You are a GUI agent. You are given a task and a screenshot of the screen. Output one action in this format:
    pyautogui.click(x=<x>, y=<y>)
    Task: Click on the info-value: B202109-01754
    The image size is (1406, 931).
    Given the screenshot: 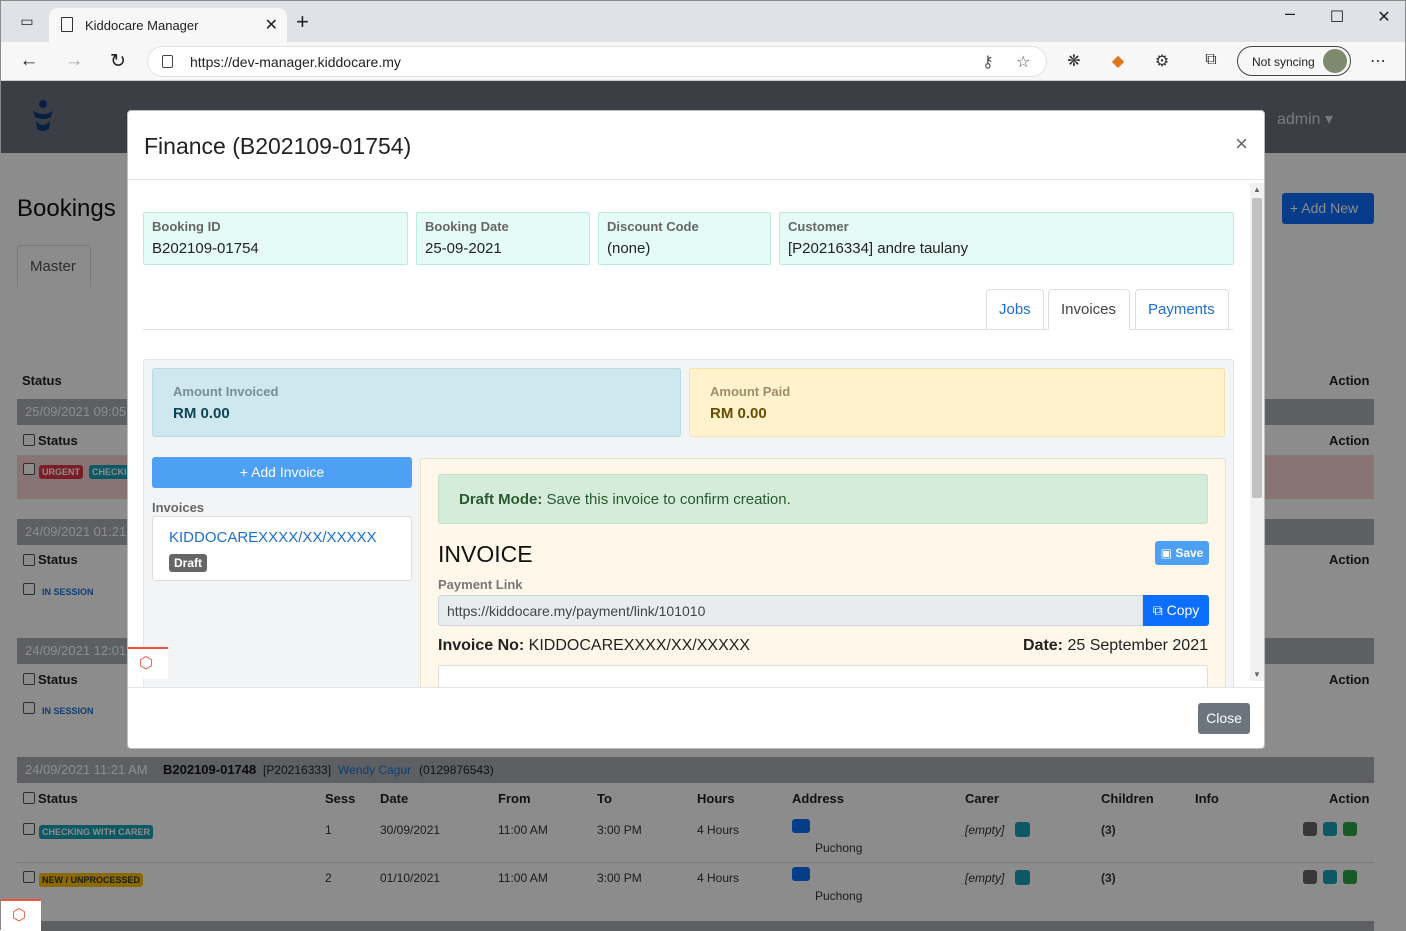 What is the action you would take?
    pyautogui.click(x=205, y=248)
    